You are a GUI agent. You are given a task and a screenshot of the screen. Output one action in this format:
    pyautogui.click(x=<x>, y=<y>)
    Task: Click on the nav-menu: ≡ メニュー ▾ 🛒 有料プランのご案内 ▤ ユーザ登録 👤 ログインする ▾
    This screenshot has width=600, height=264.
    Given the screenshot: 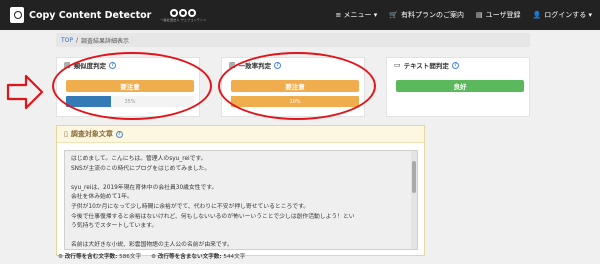 What is the action you would take?
    pyautogui.click(x=463, y=15)
    